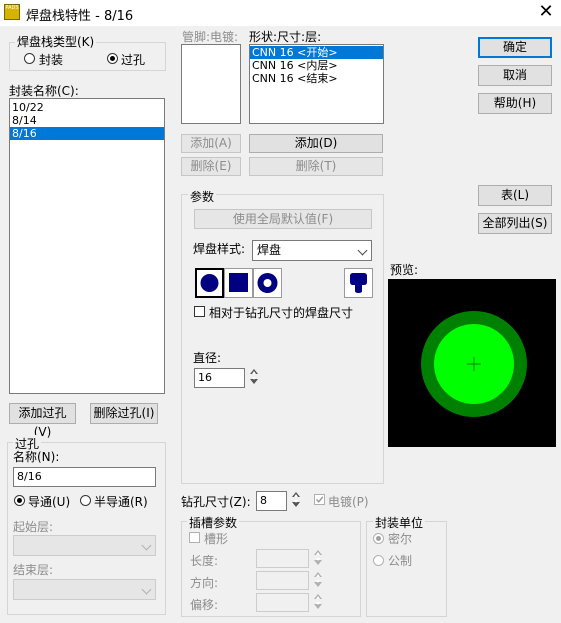  I want to click on preview-canvas, so click(472, 363).